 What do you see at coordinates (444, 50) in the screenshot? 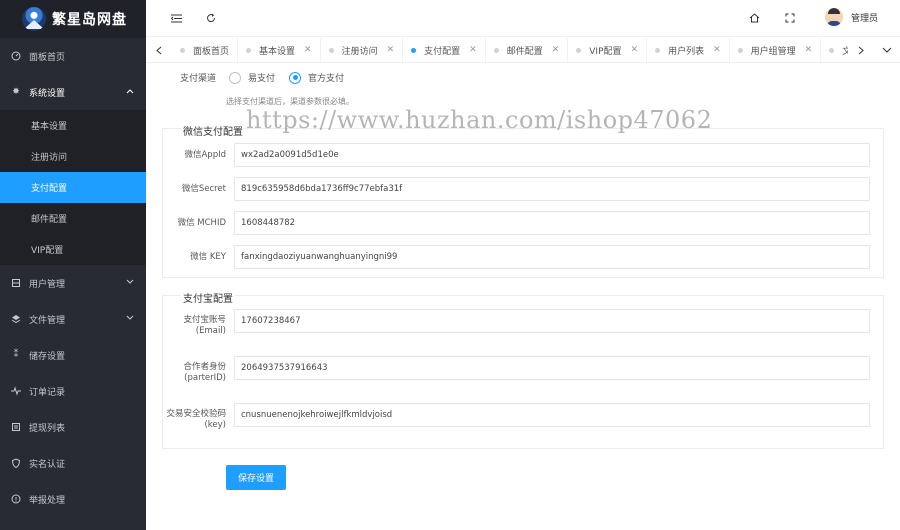
I see `tab-payment-config: 支付配置 ✕` at bounding box center [444, 50].